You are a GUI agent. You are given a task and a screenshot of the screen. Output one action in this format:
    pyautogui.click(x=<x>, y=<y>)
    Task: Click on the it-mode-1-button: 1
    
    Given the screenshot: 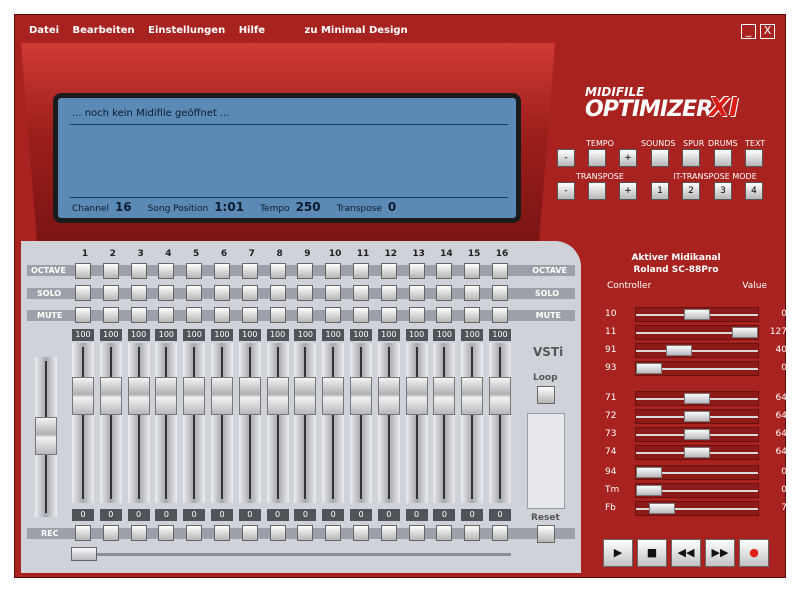 What is the action you would take?
    pyautogui.click(x=660, y=191)
    